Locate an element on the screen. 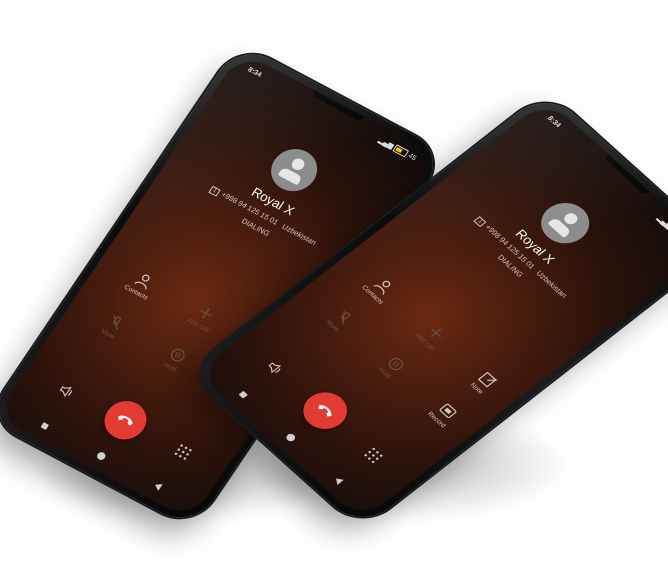  hold-button: Hold is located at coordinates (391, 367).